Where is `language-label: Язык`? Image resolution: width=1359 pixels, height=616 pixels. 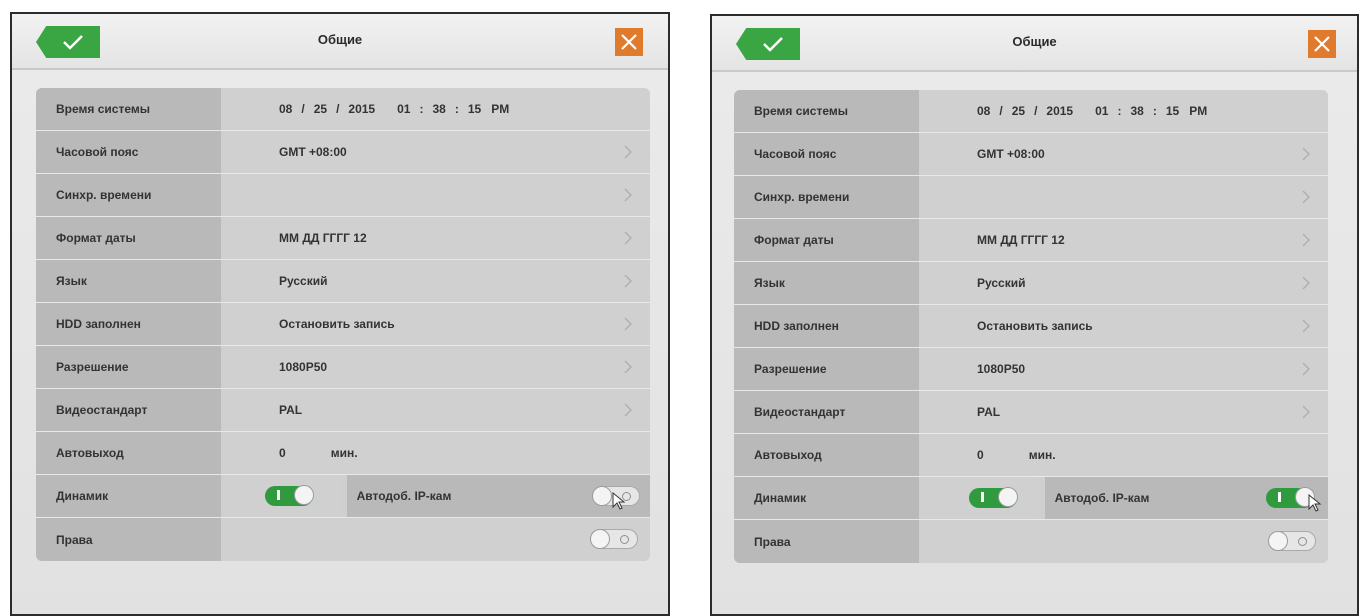
language-label: Язык is located at coordinates (128, 281).